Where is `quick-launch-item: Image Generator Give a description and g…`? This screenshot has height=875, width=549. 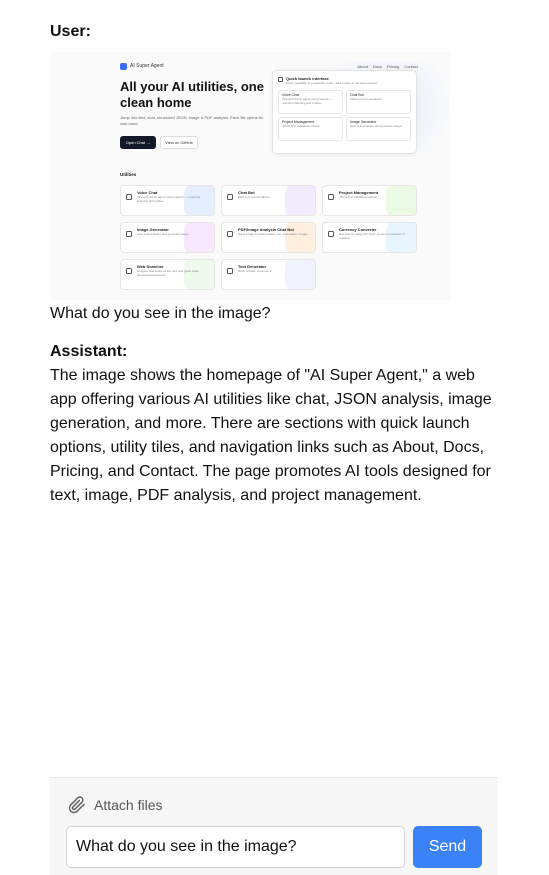
quick-launch-item: Image Generator Give a description and g… is located at coordinates (378, 129).